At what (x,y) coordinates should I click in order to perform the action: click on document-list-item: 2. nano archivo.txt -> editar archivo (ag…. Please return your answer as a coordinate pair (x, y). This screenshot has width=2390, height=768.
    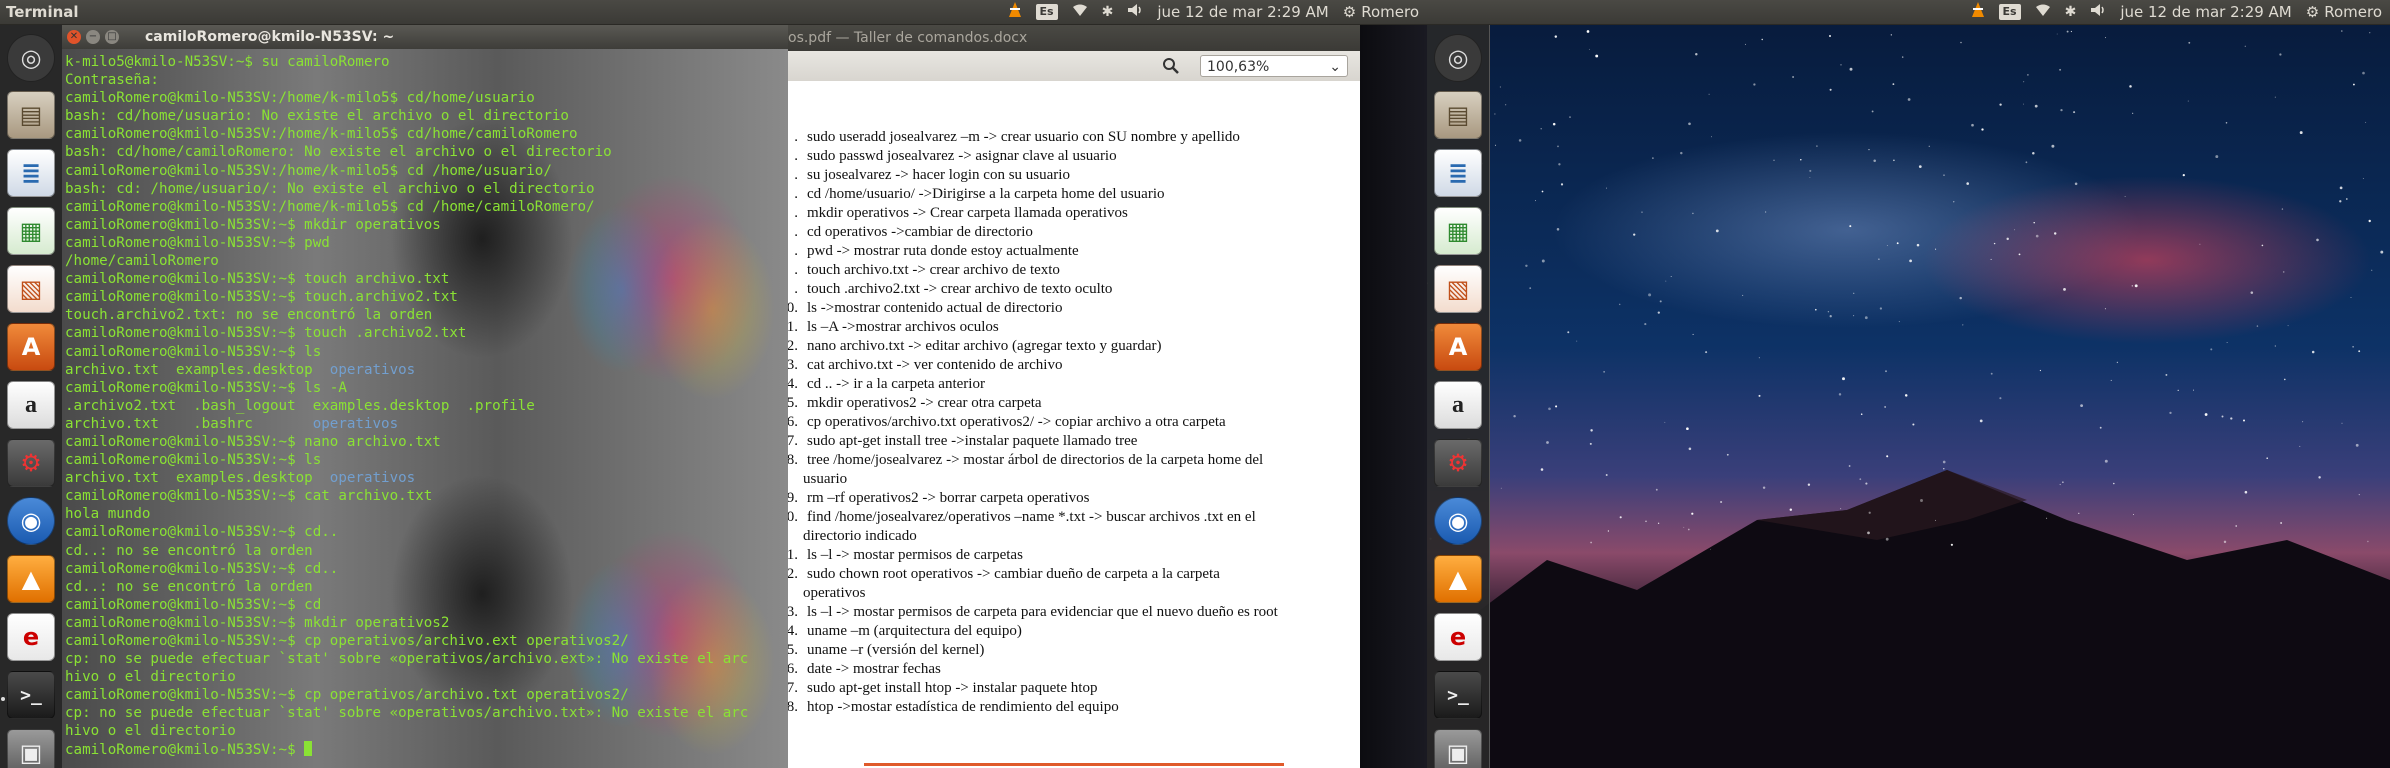
    Looking at the image, I should click on (1068, 346).